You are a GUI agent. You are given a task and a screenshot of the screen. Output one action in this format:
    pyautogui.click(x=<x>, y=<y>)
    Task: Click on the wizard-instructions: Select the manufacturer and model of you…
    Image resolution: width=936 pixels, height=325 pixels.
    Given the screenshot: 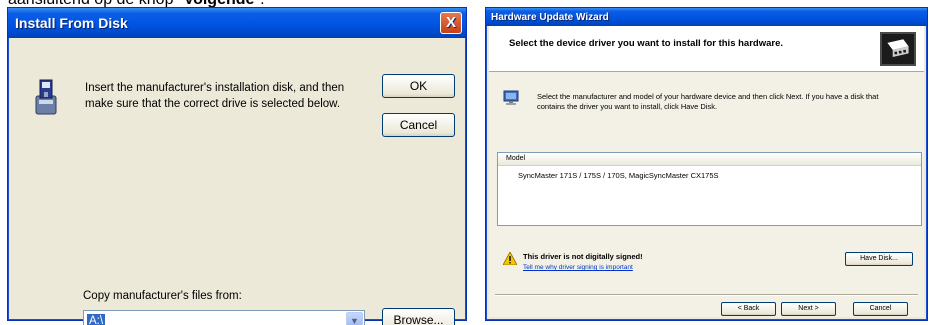 What is the action you would take?
    pyautogui.click(x=708, y=101)
    